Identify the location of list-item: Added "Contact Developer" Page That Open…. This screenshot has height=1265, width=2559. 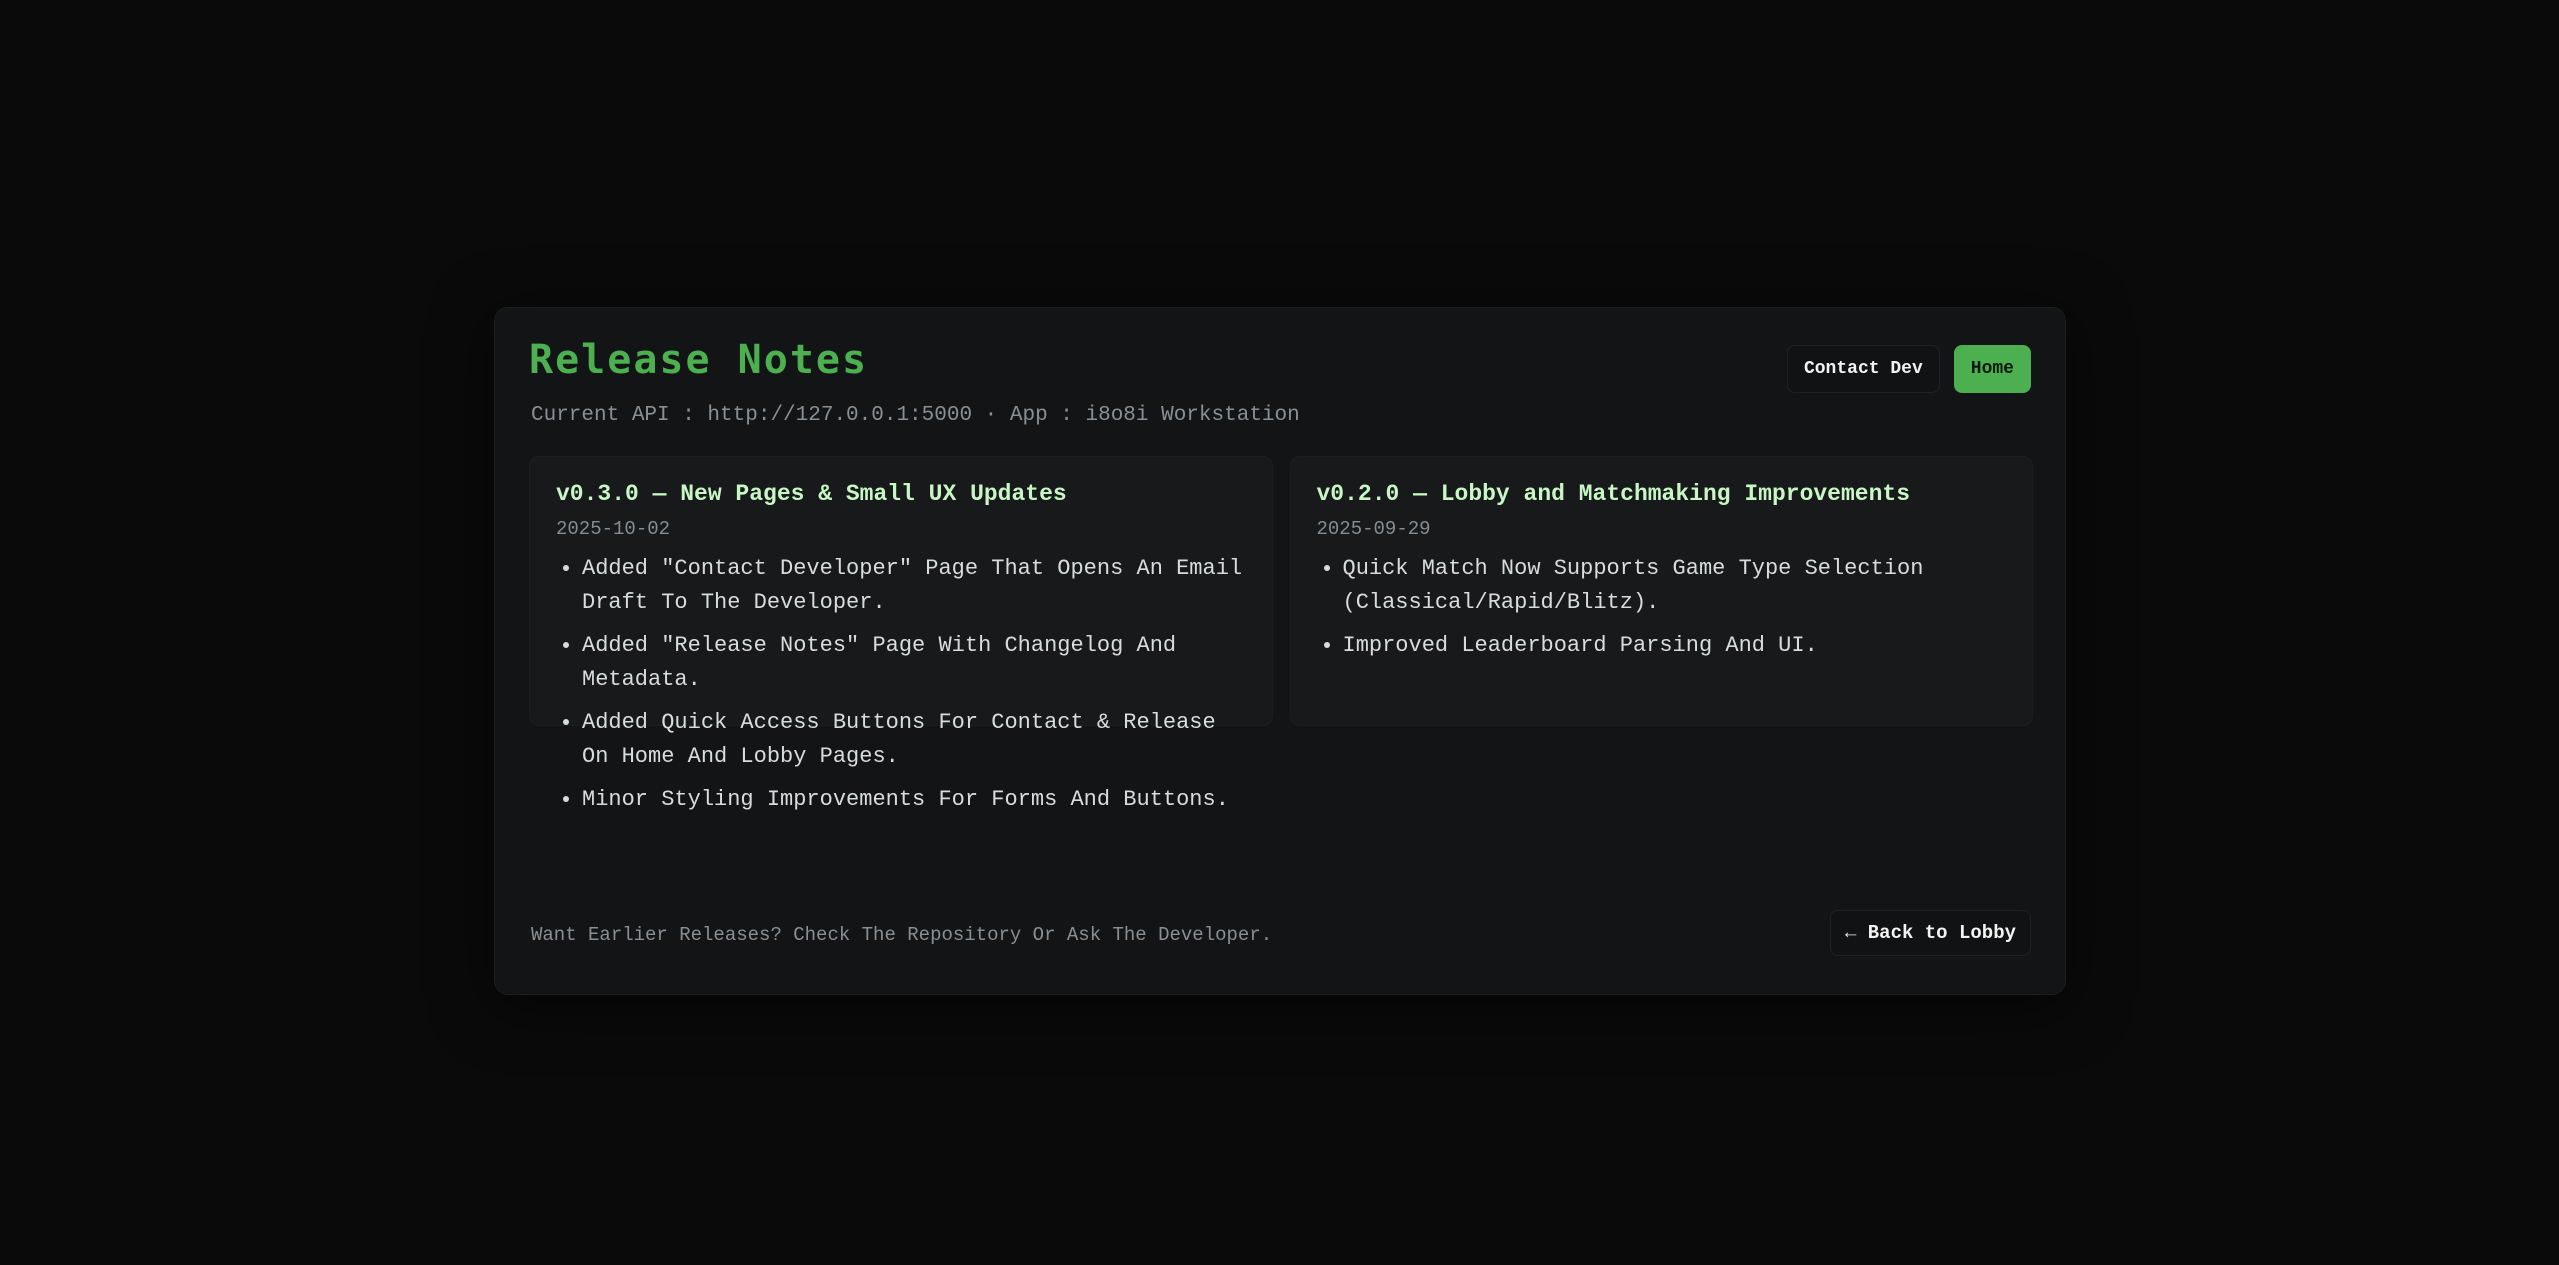
(914, 586).